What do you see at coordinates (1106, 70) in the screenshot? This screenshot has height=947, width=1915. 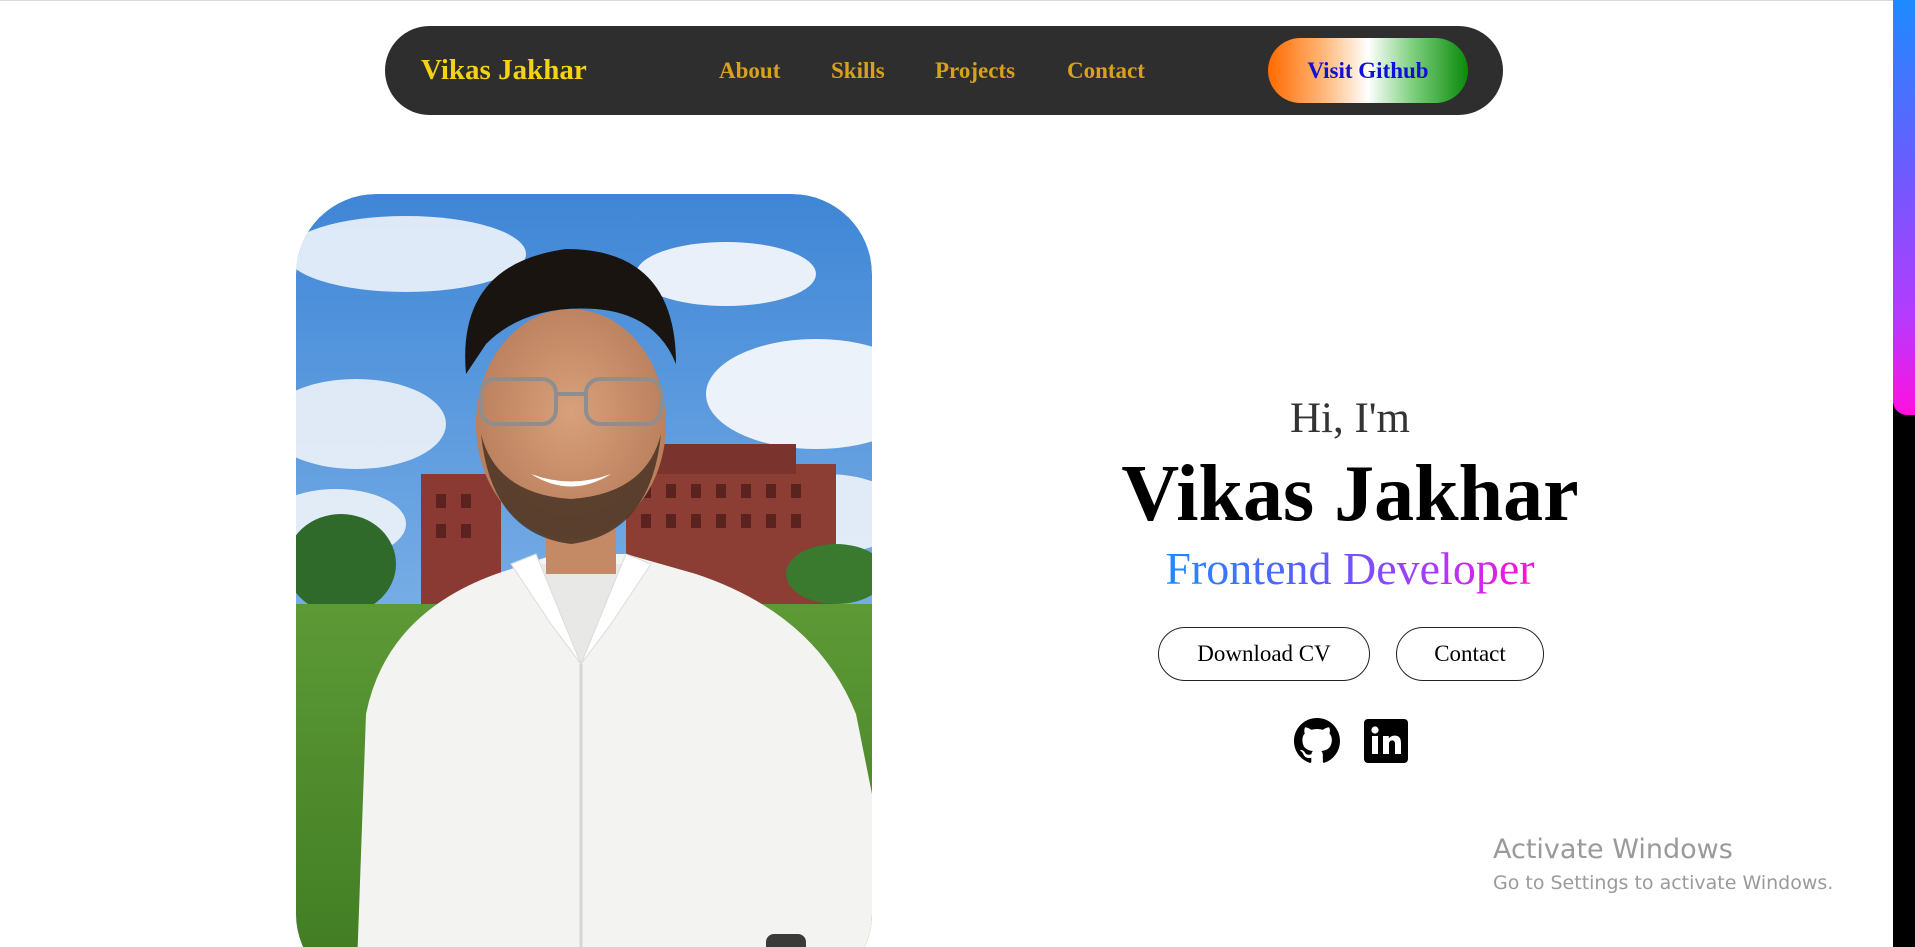 I see `nav-link-contact: Contact` at bounding box center [1106, 70].